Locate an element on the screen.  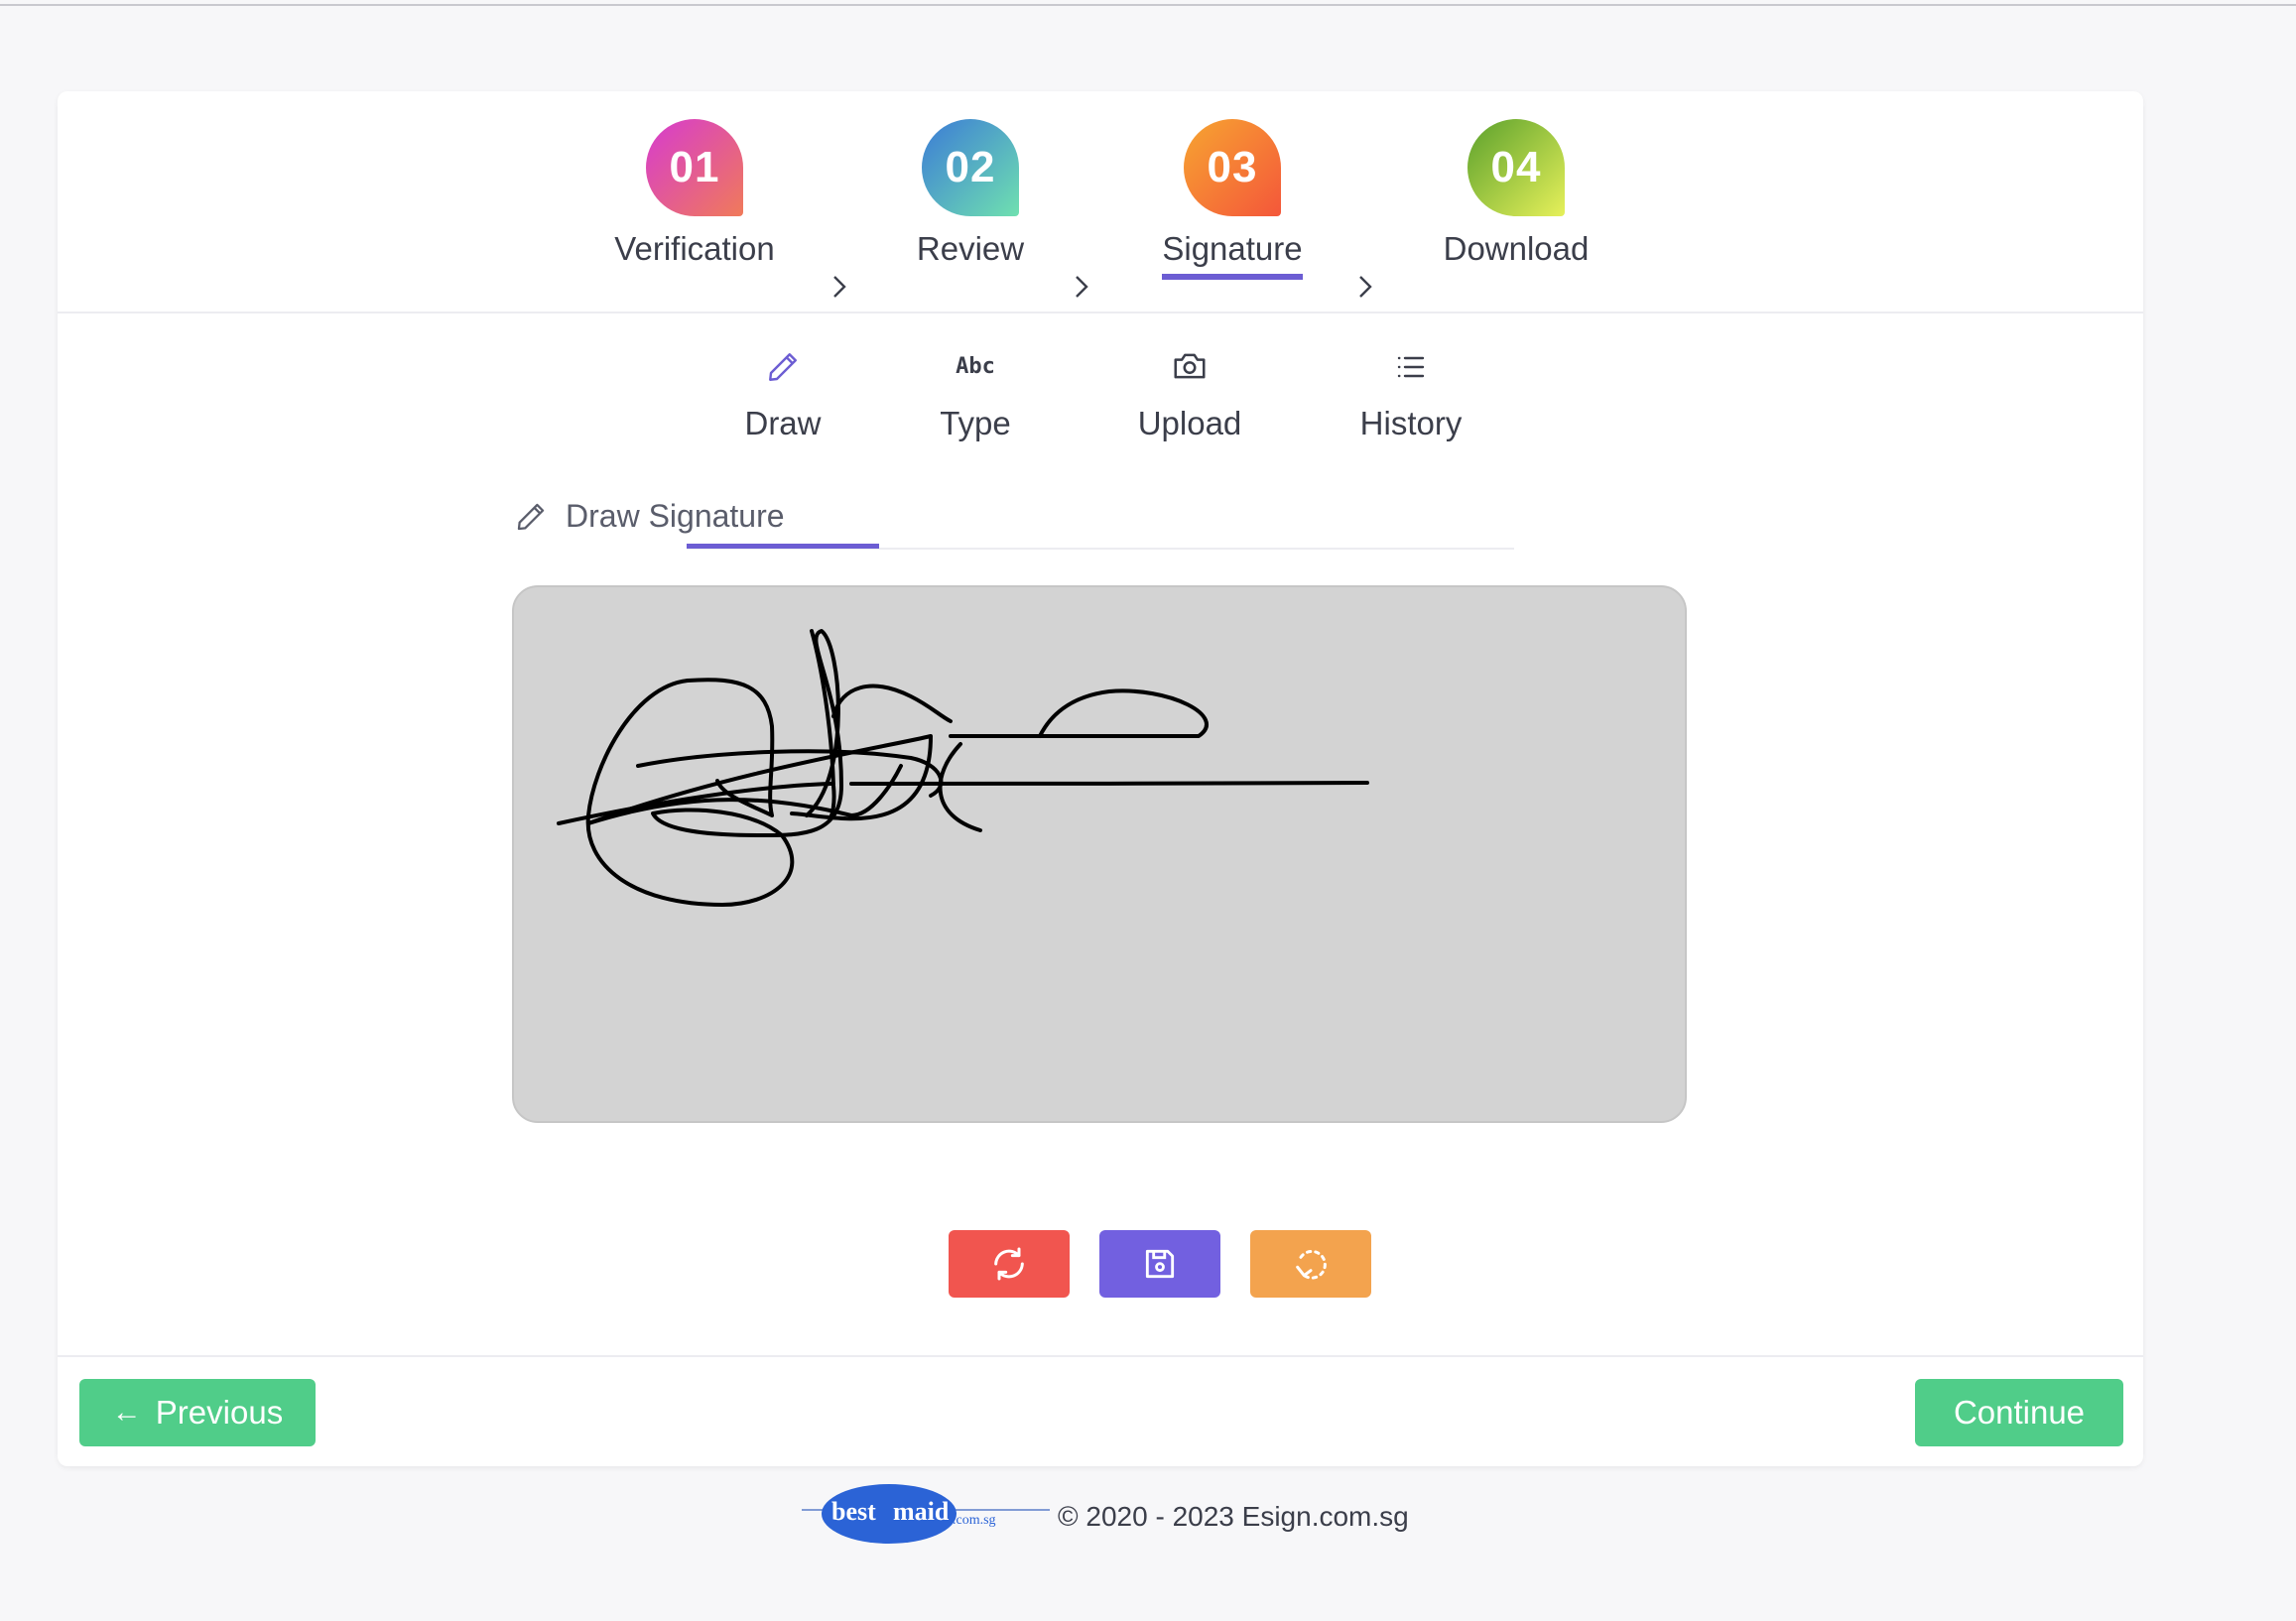
step-verification: 01 Verification is located at coordinates (695, 197).